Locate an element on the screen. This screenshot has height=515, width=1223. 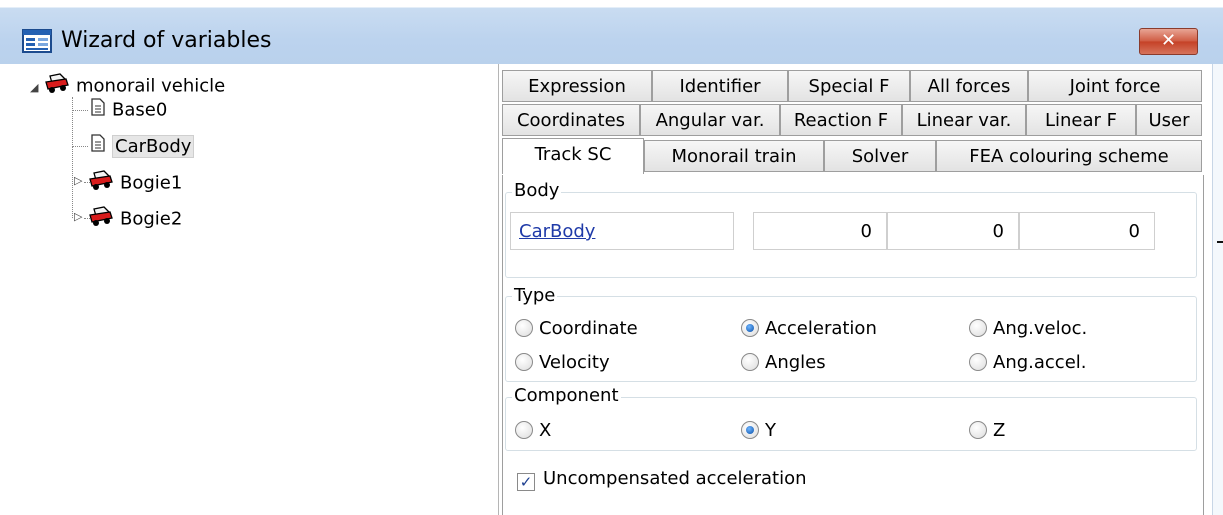
radio-coordinate: Coordinate is located at coordinates (576, 329).